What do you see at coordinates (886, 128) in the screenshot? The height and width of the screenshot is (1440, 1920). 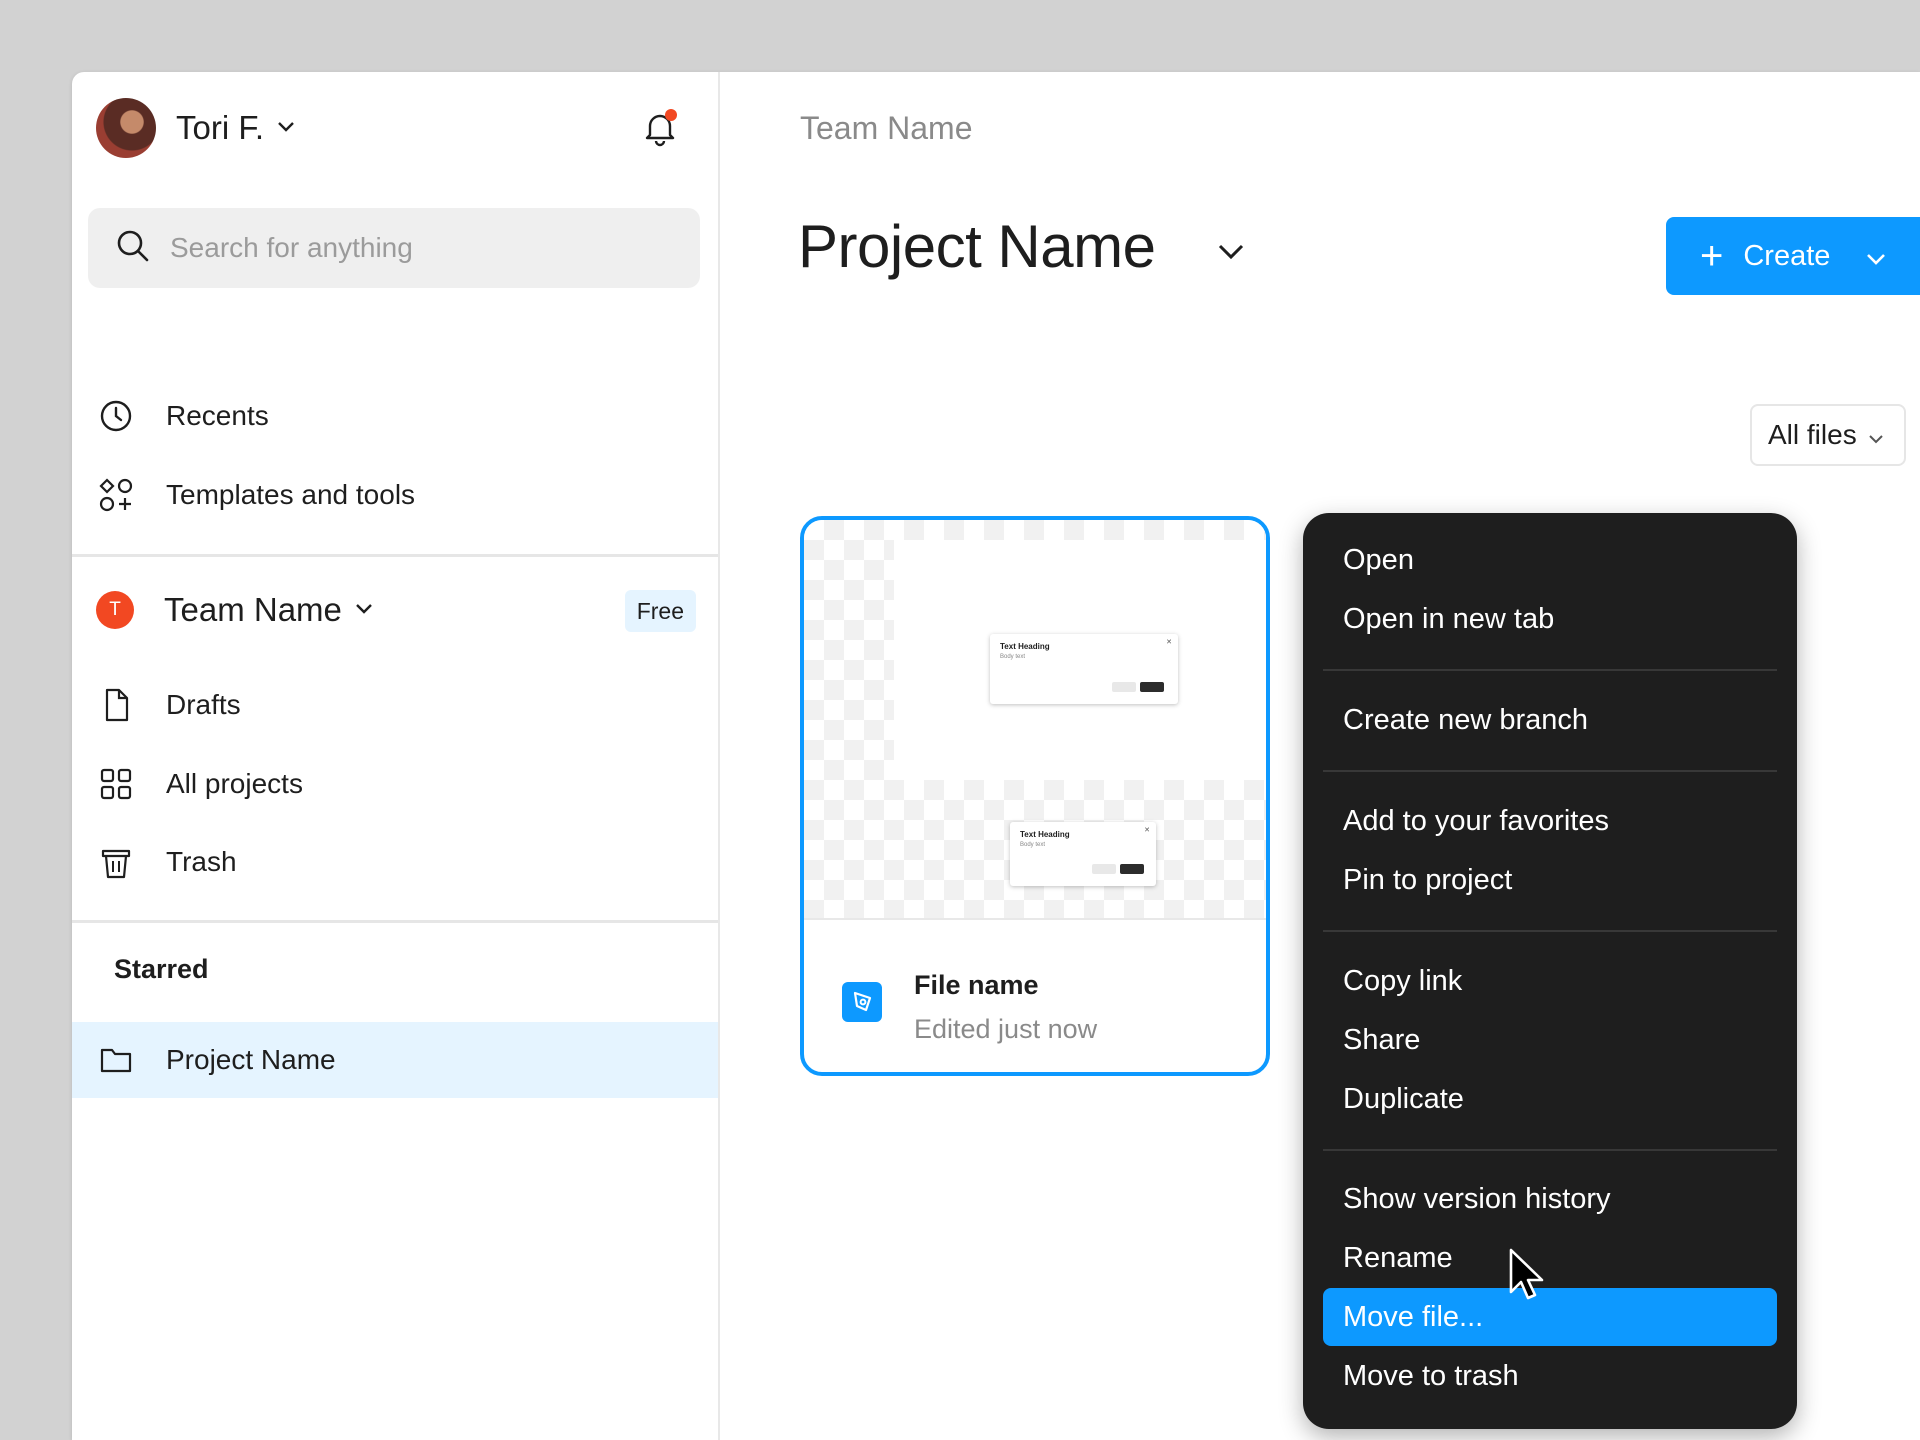 I see `breadcrumb: Team Name` at bounding box center [886, 128].